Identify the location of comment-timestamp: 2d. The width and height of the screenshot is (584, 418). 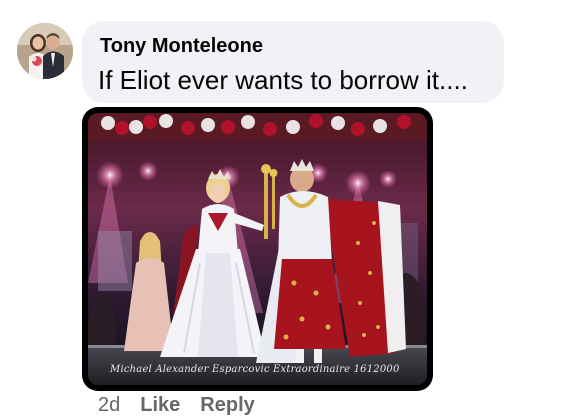
(109, 405).